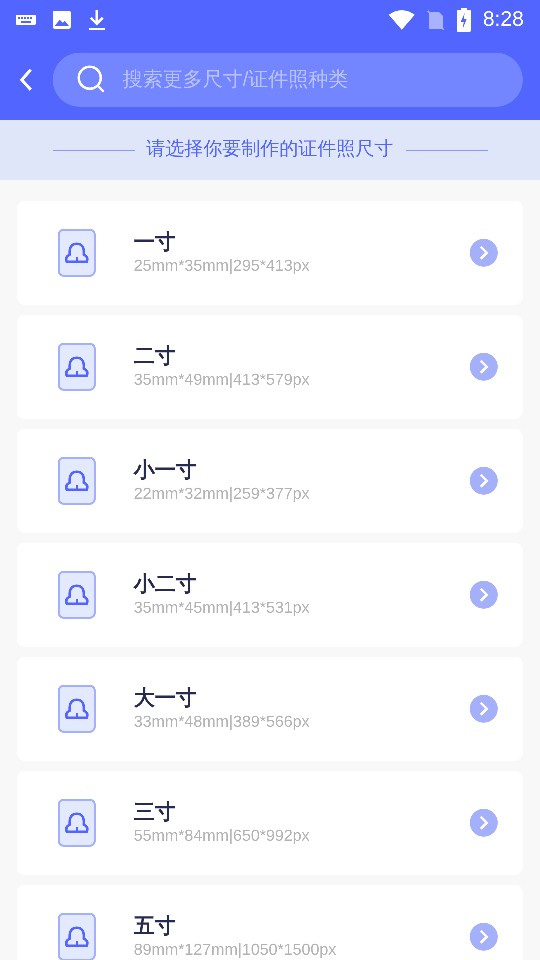  What do you see at coordinates (166, 585) in the screenshot?
I see `size-name: 小二寸` at bounding box center [166, 585].